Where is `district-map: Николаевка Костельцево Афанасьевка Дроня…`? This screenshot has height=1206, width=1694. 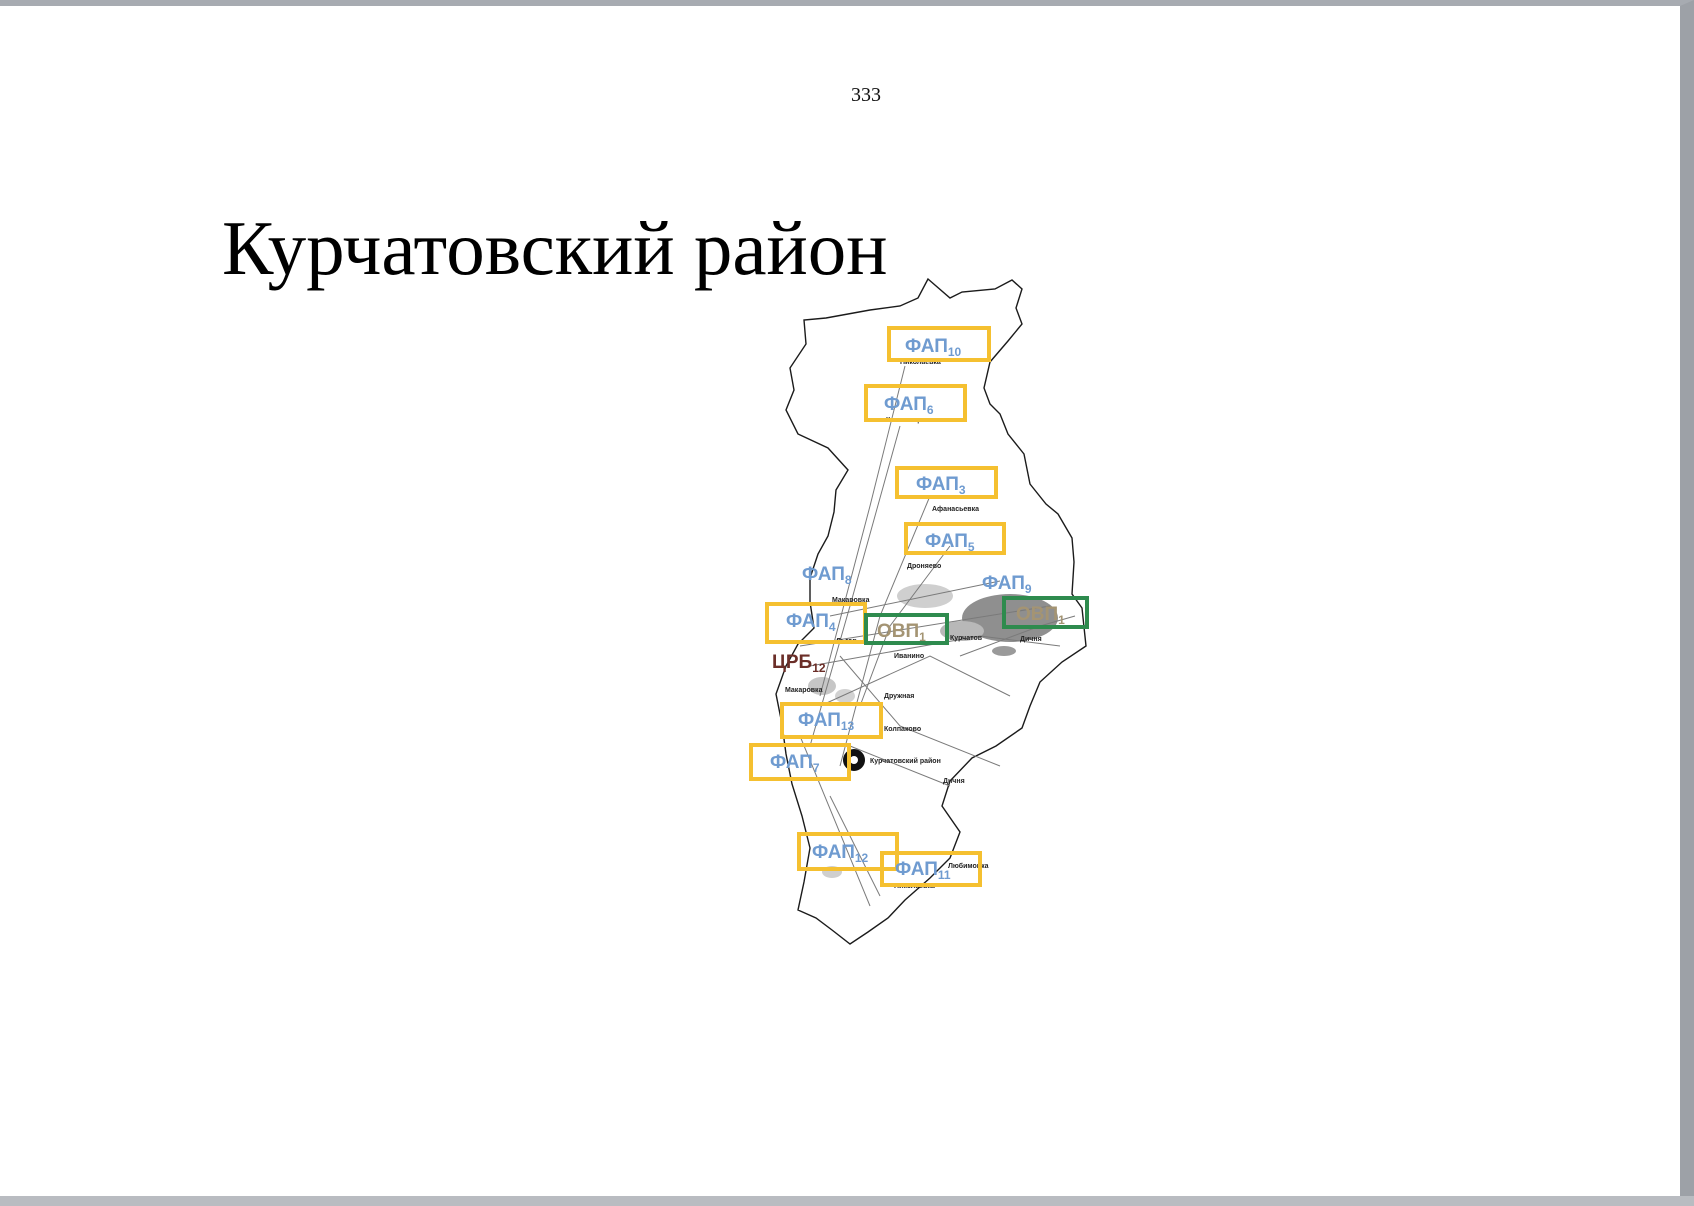
district-map: Николаевка Костельцево Афанасьевка Дроня… is located at coordinates (919, 611).